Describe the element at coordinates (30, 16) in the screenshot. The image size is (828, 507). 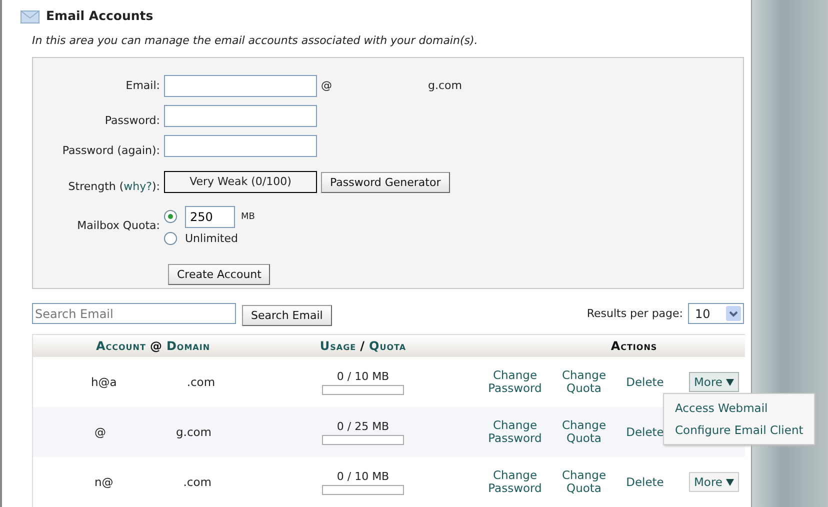
I see `envelope-icon` at that location.